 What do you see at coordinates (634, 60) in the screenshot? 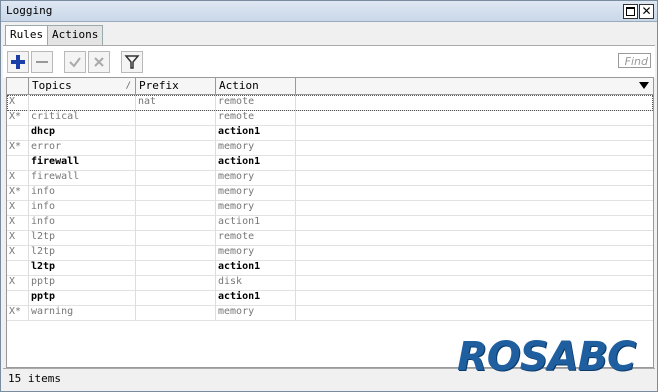
I see `find-input: Find` at bounding box center [634, 60].